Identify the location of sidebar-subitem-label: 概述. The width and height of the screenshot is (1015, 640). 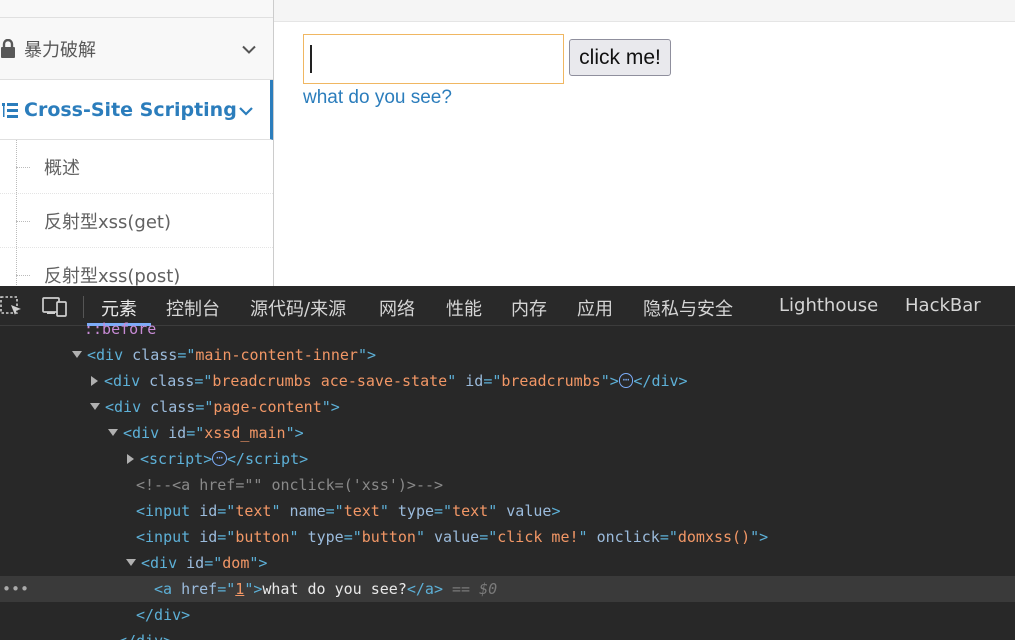
(62, 168).